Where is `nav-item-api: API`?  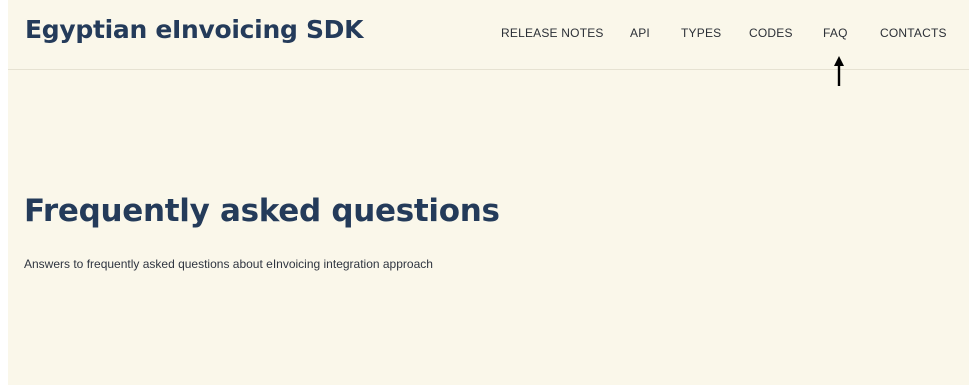 nav-item-api: API is located at coordinates (640, 33).